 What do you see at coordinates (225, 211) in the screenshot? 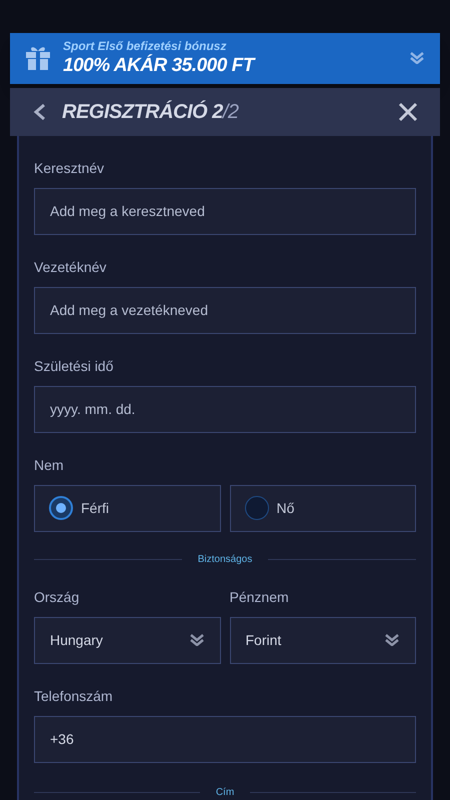
I see `text-field: Add meg a keresztneved` at bounding box center [225, 211].